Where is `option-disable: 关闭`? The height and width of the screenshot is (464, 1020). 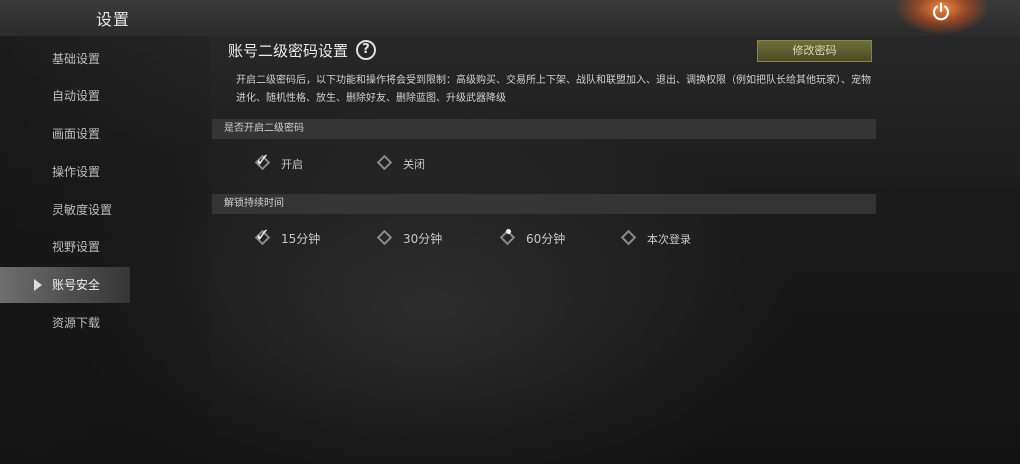
option-disable: 关闭 is located at coordinates (407, 164).